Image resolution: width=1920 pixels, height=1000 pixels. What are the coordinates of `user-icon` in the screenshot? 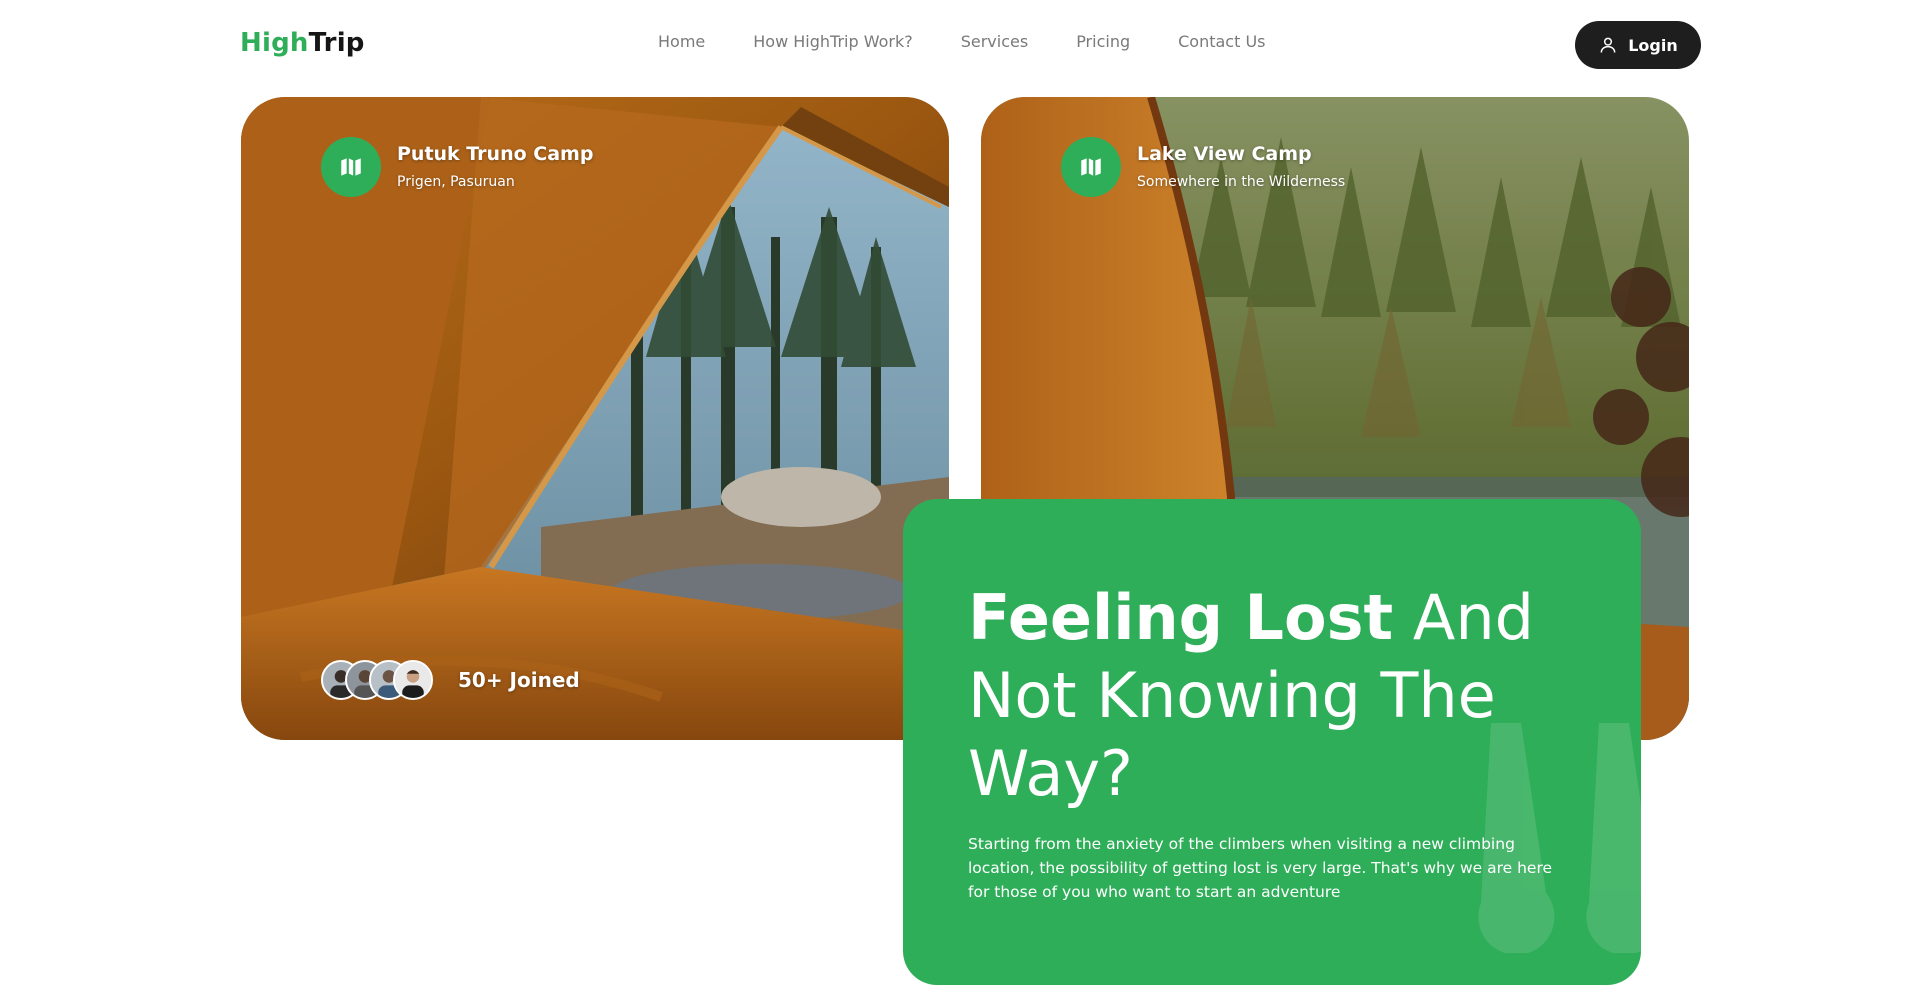 It's located at (1608, 45).